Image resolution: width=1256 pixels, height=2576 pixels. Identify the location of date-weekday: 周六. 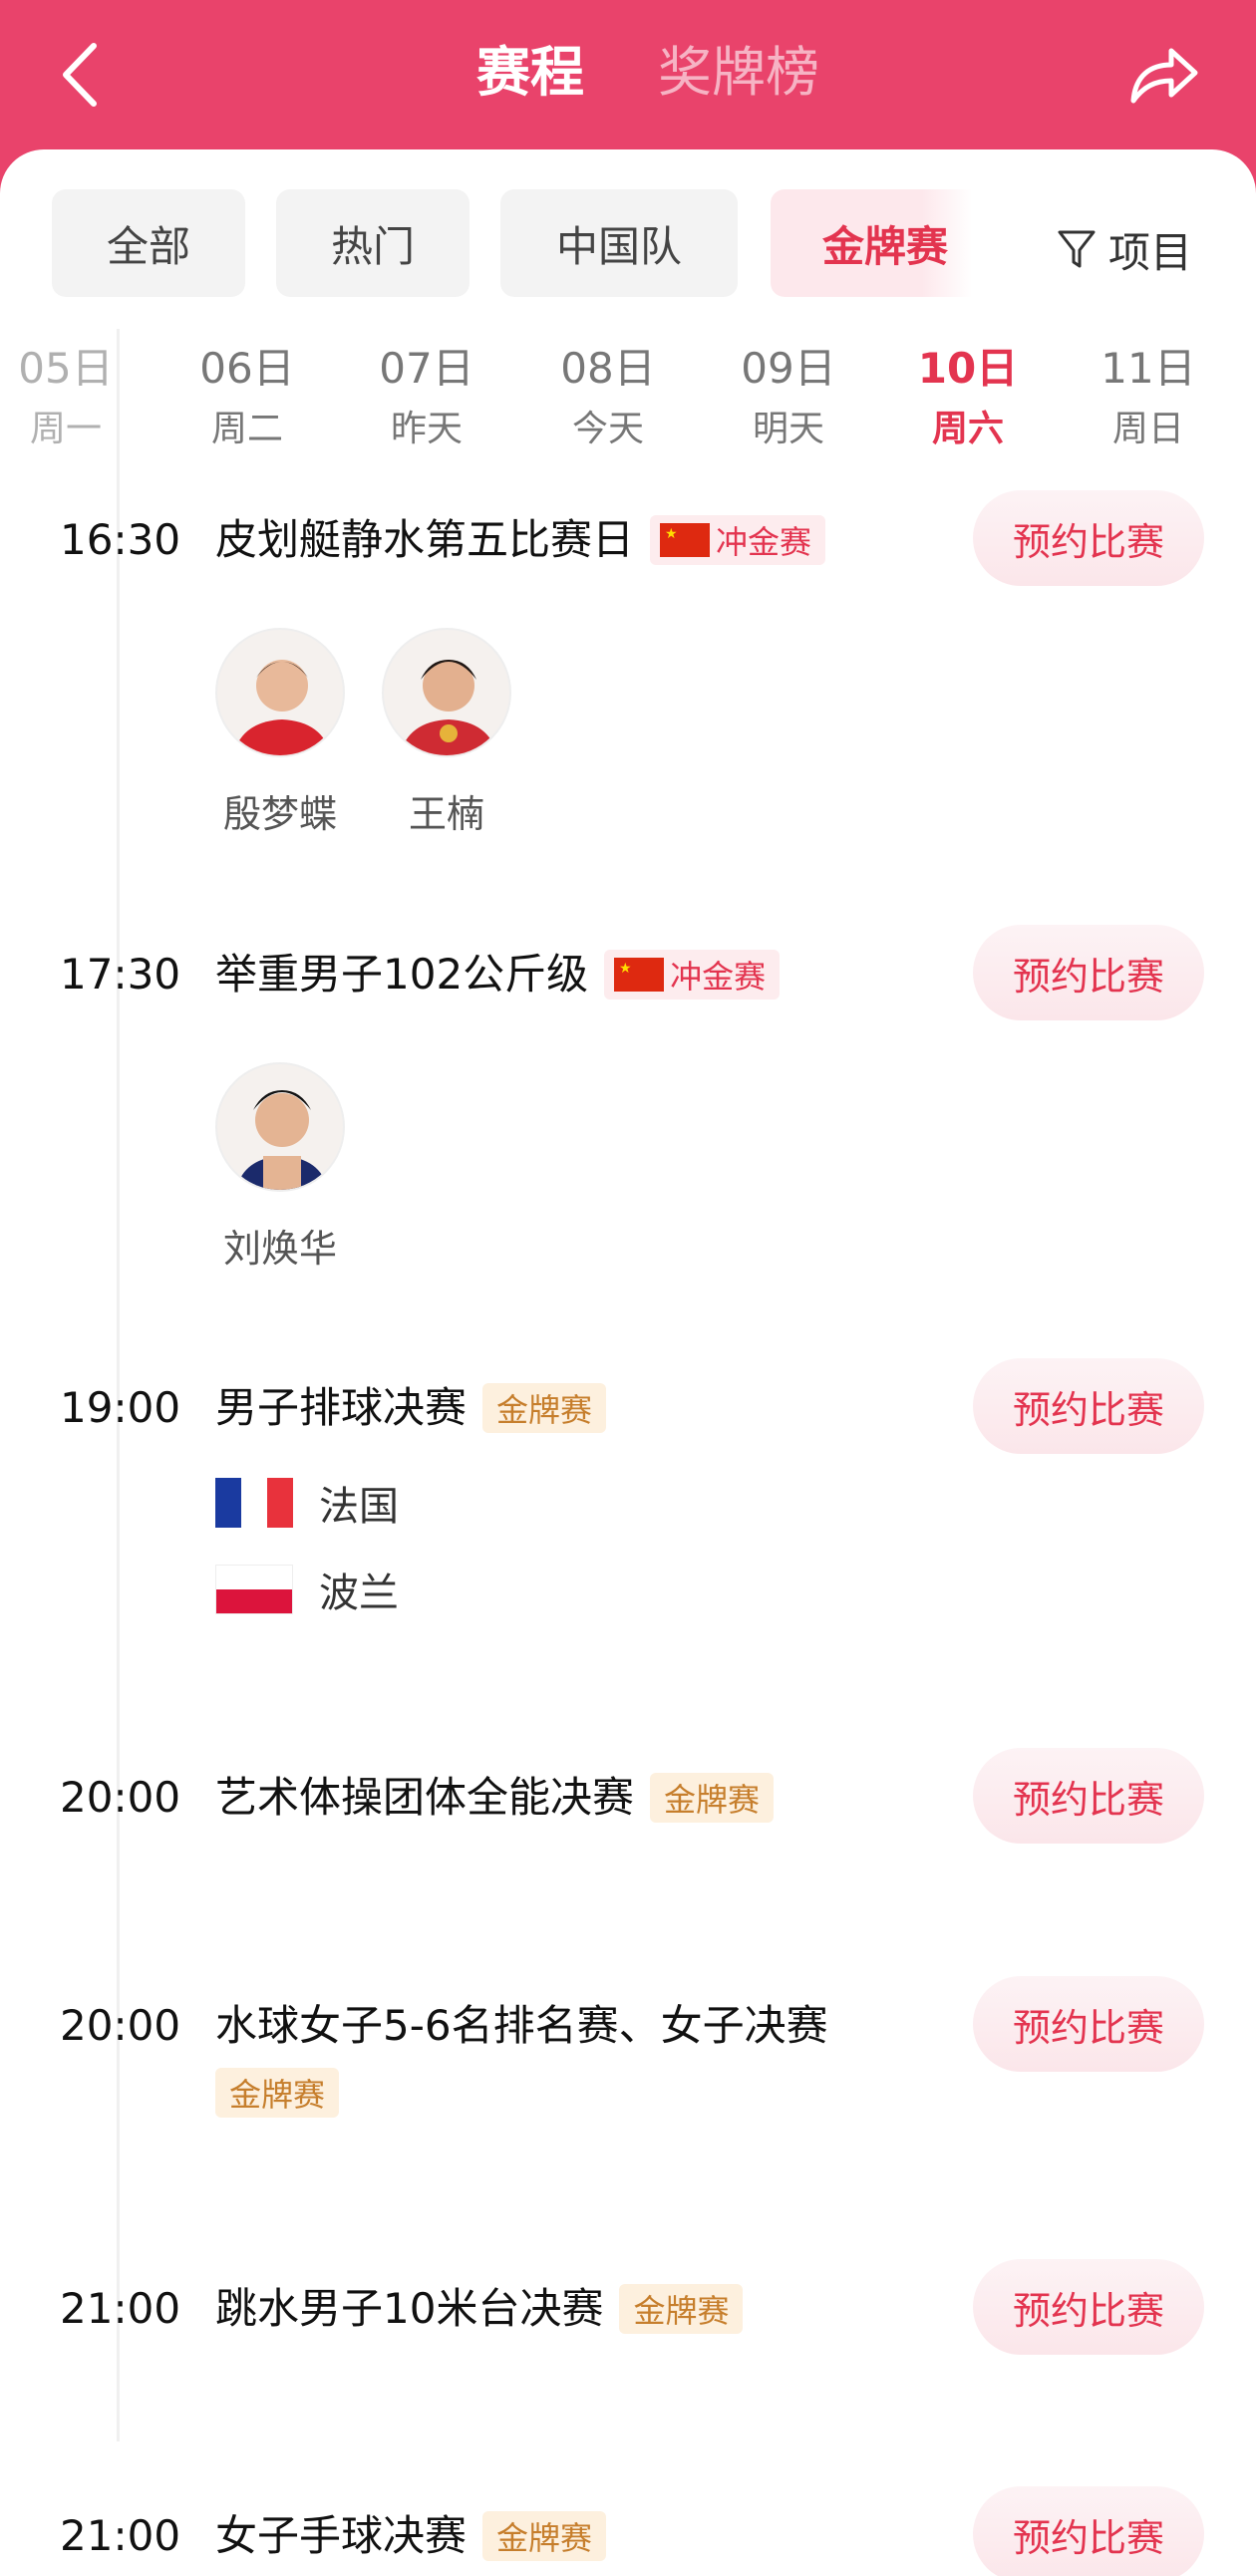
(968, 429).